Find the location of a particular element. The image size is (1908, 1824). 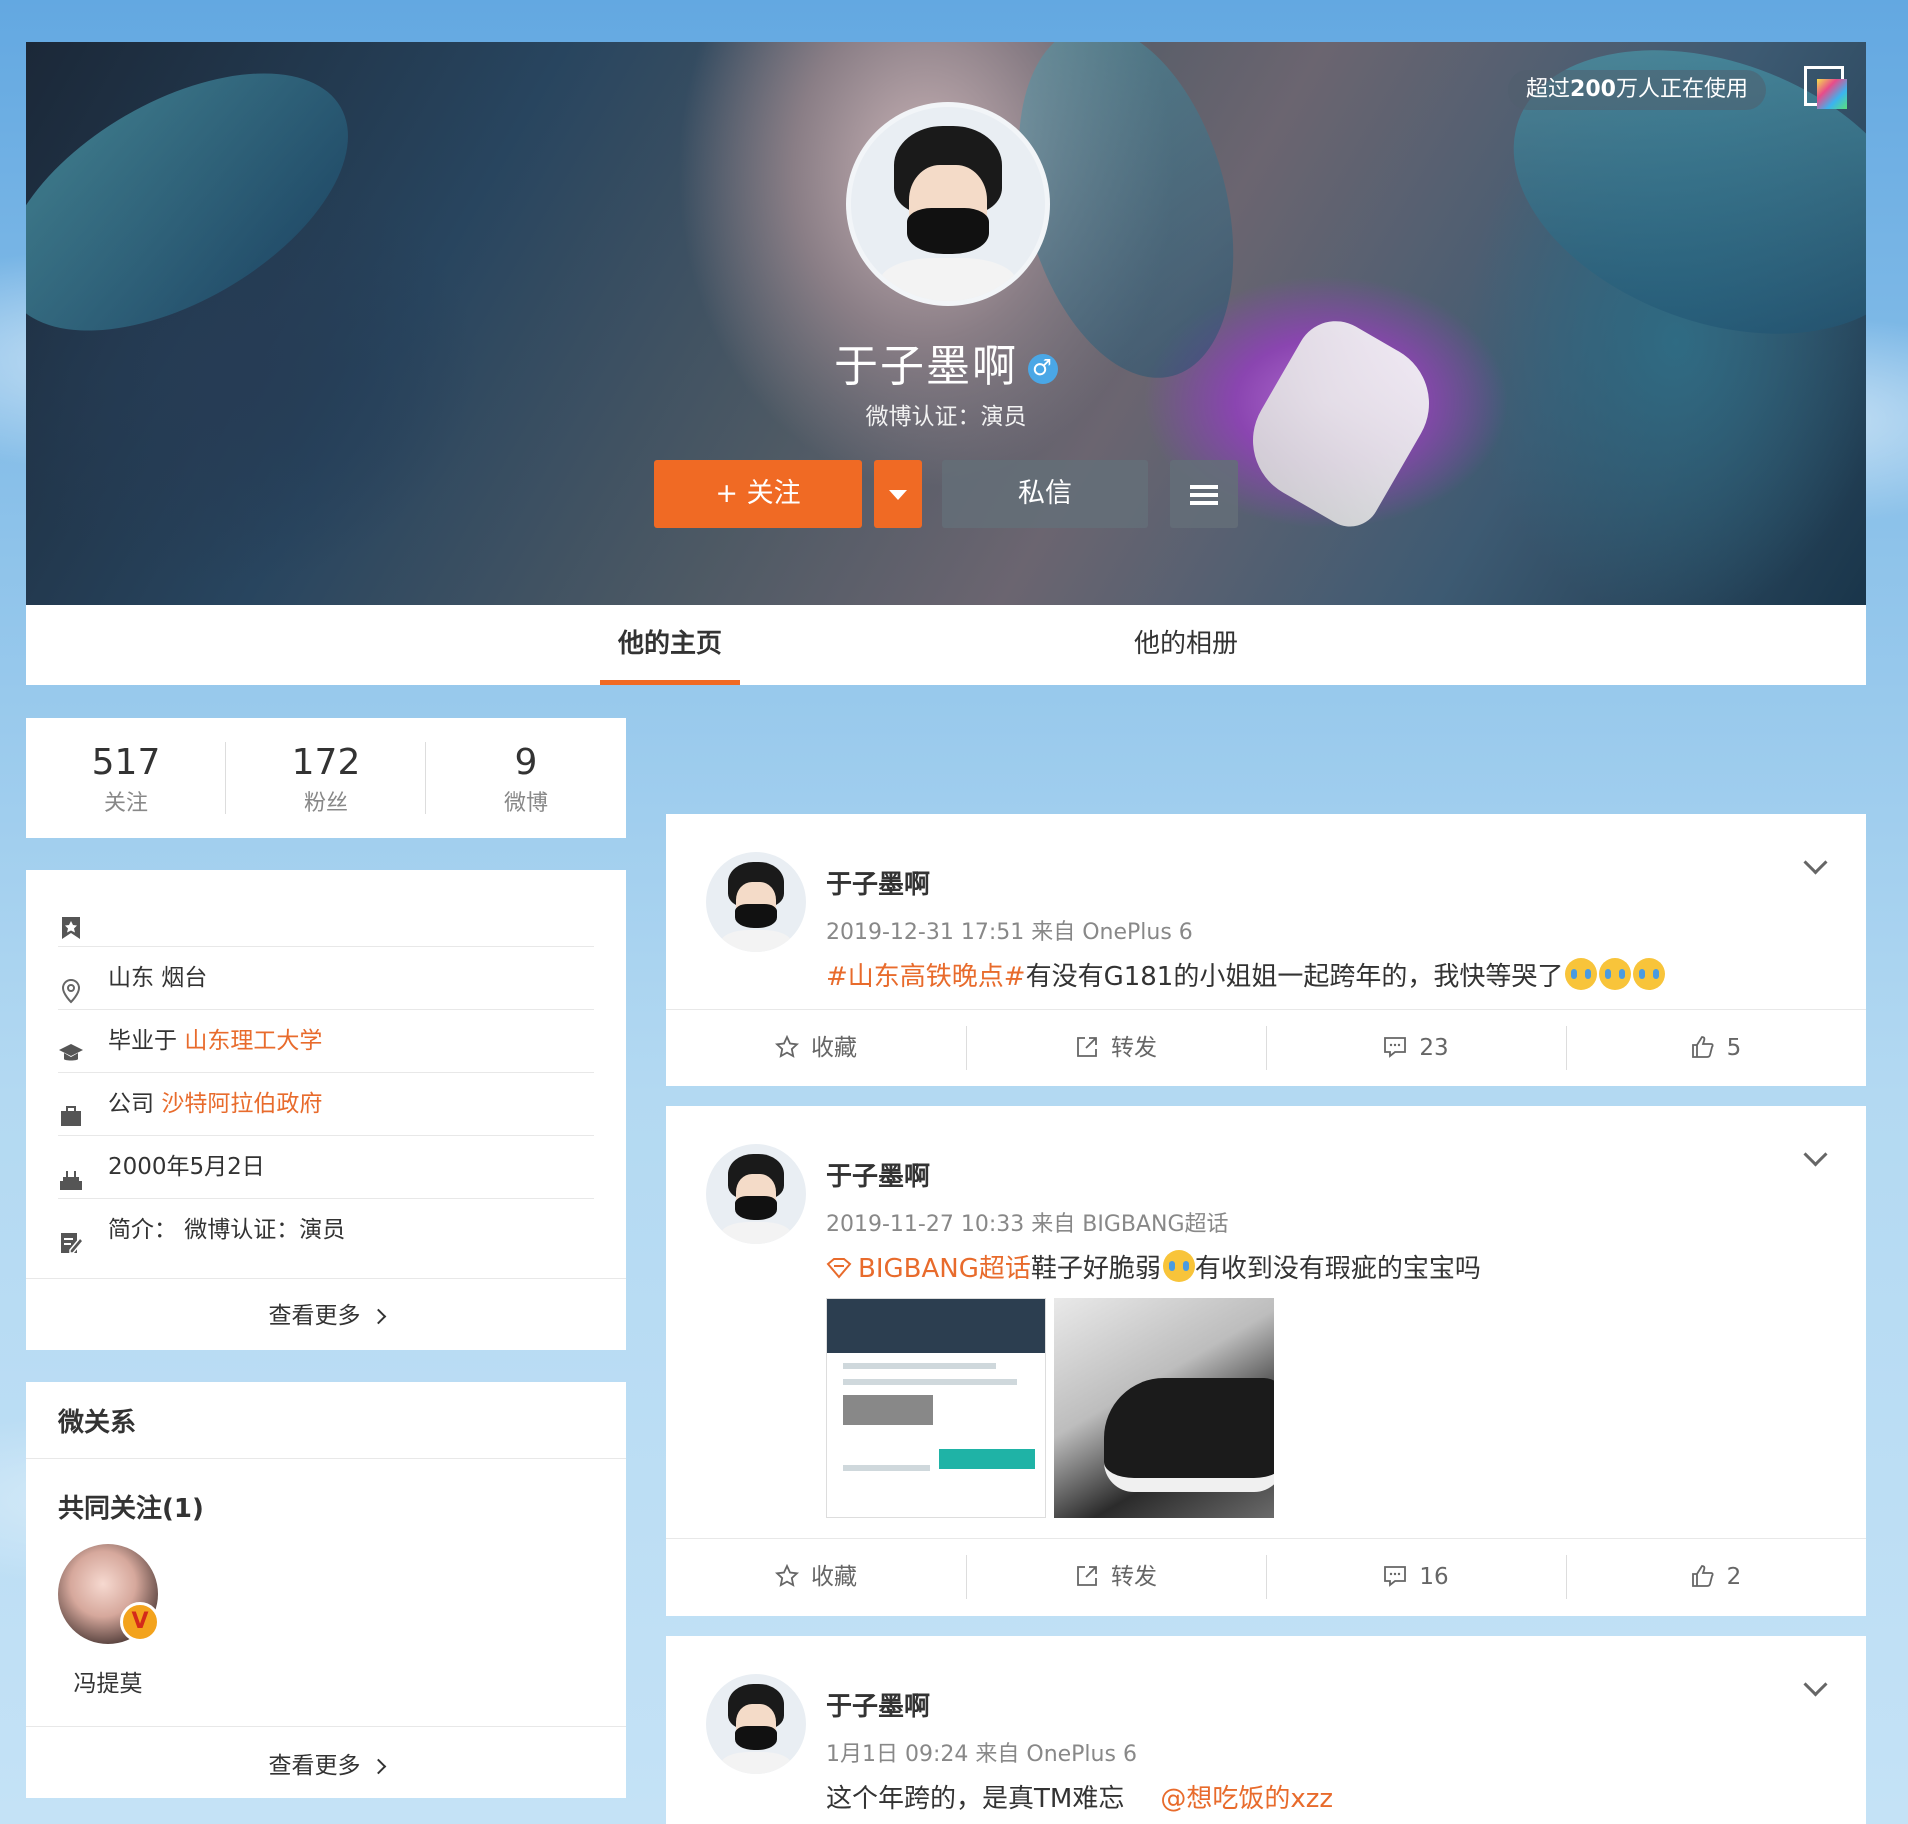

supertopic-link: BIGBANG超话 is located at coordinates (928, 1269).